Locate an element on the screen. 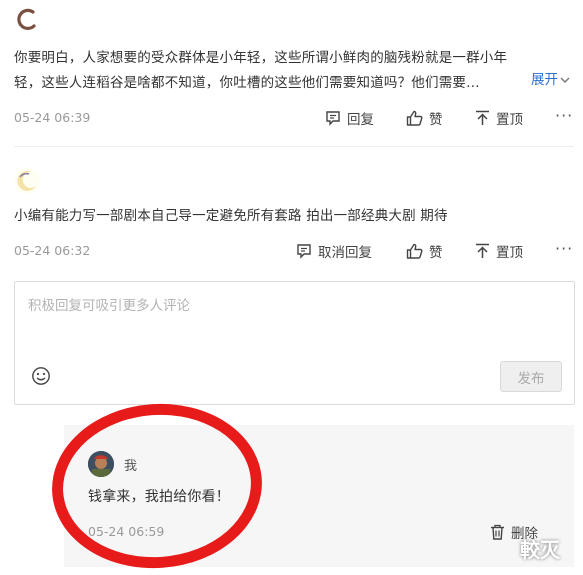  divider is located at coordinates (294, 146).